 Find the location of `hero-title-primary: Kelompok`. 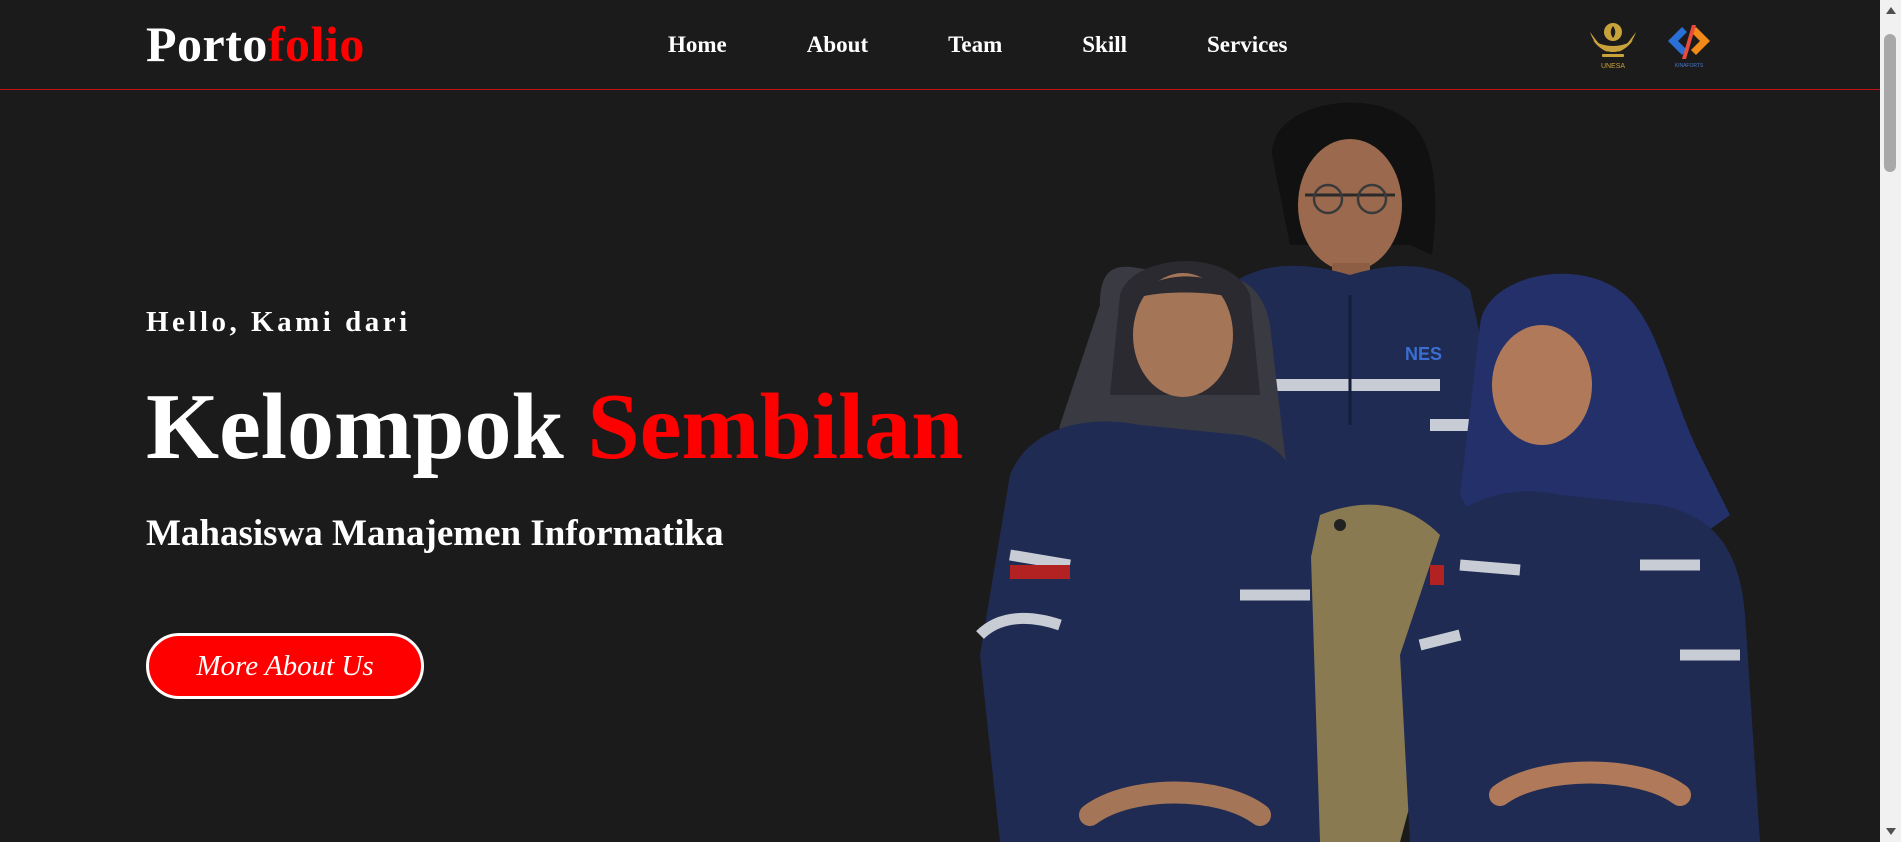

hero-title-primary: Kelompok is located at coordinates (355, 427).